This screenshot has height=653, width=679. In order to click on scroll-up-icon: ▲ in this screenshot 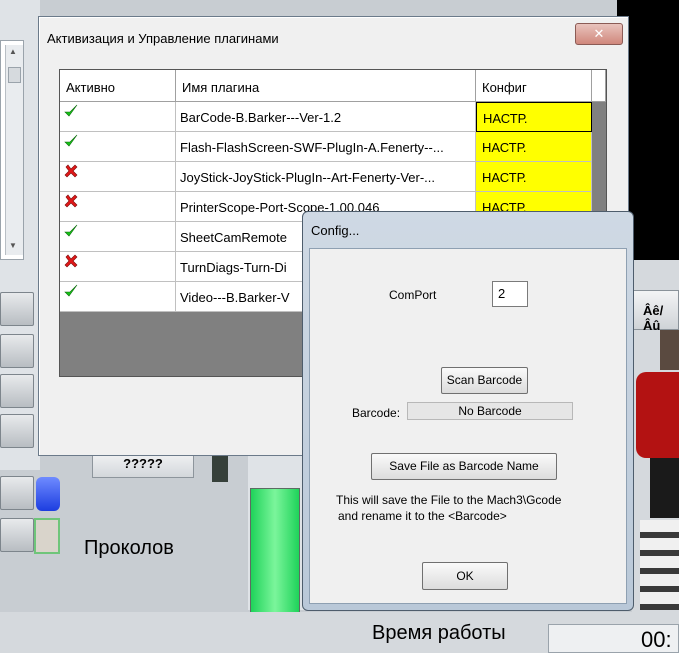, I will do `click(13, 51)`.